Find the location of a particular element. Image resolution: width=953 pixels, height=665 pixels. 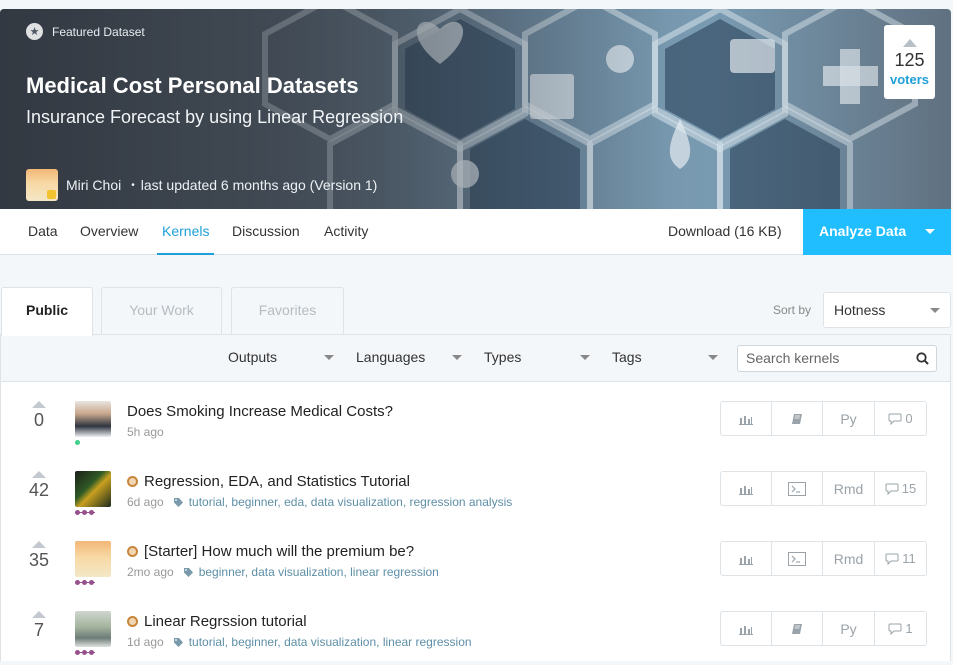

sort-select: Hotness is located at coordinates (887, 310).